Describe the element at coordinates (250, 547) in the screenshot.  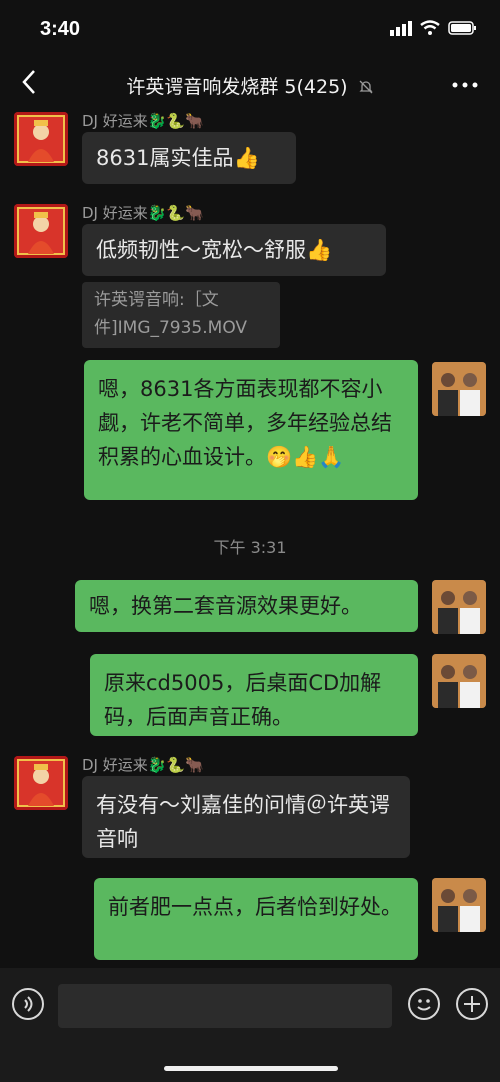
I see `timestamp: 下午 3:31` at that location.